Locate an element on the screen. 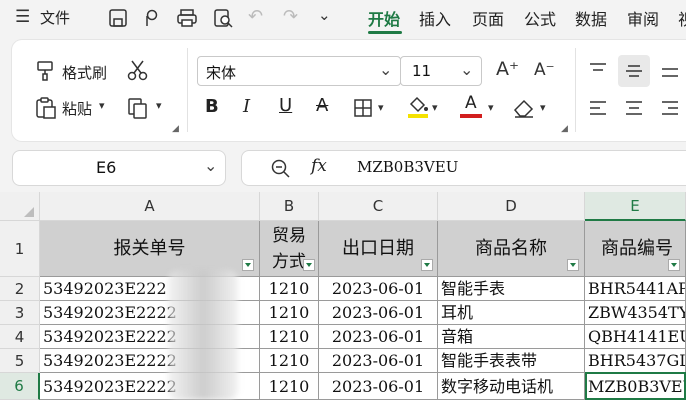 The image size is (686, 400). eraser-icon is located at coordinates (524, 107).